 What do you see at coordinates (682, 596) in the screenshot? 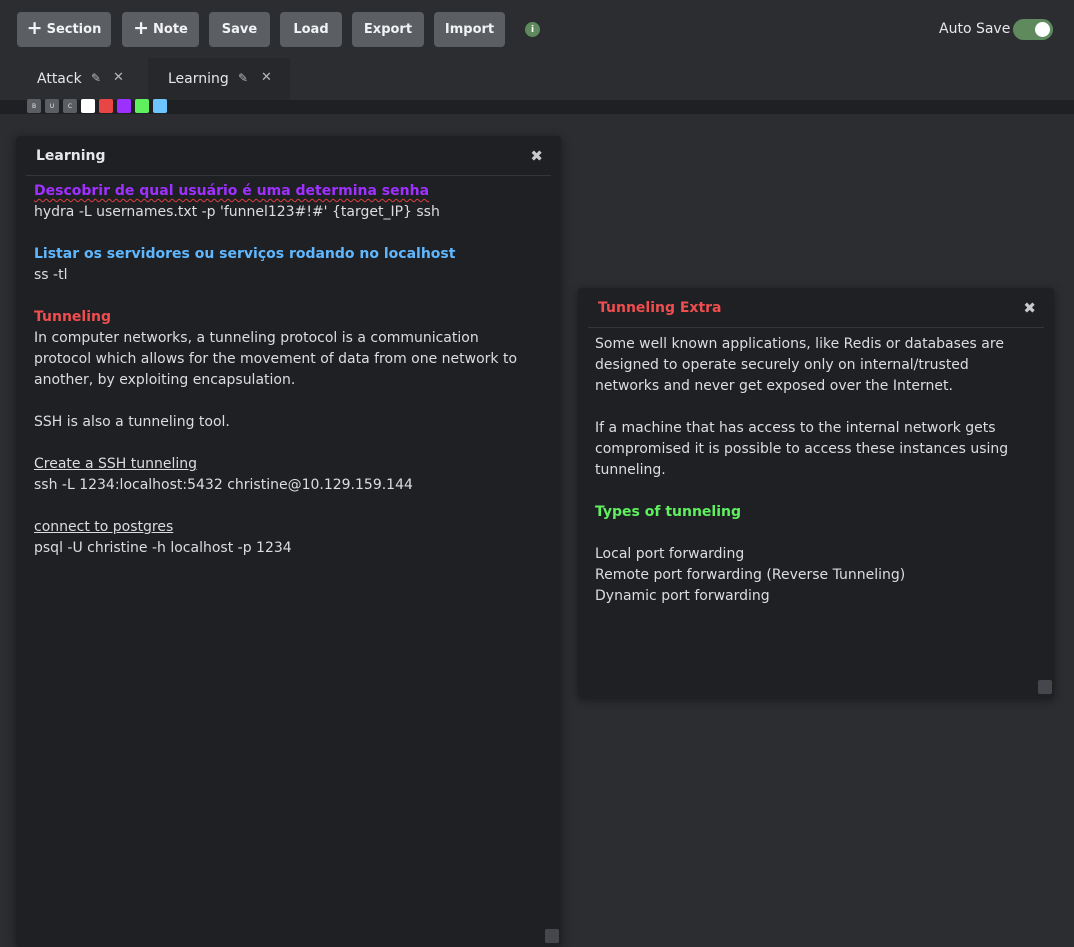
I see `list-item: Dynamic port forwarding` at bounding box center [682, 596].